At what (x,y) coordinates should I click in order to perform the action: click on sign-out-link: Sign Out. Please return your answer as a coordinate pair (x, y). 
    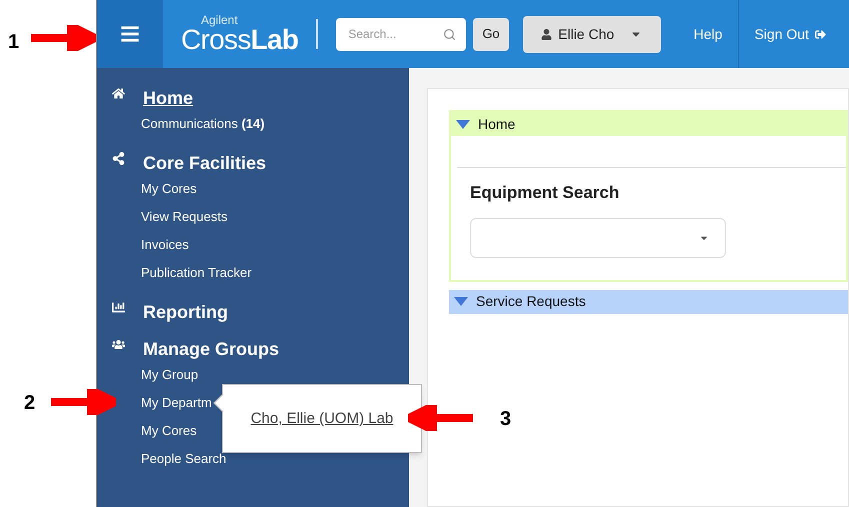
    Looking at the image, I should click on (790, 34).